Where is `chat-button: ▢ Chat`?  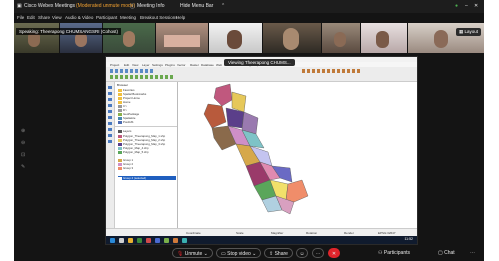
chat-button: ▢ Chat is located at coordinates (446, 253).